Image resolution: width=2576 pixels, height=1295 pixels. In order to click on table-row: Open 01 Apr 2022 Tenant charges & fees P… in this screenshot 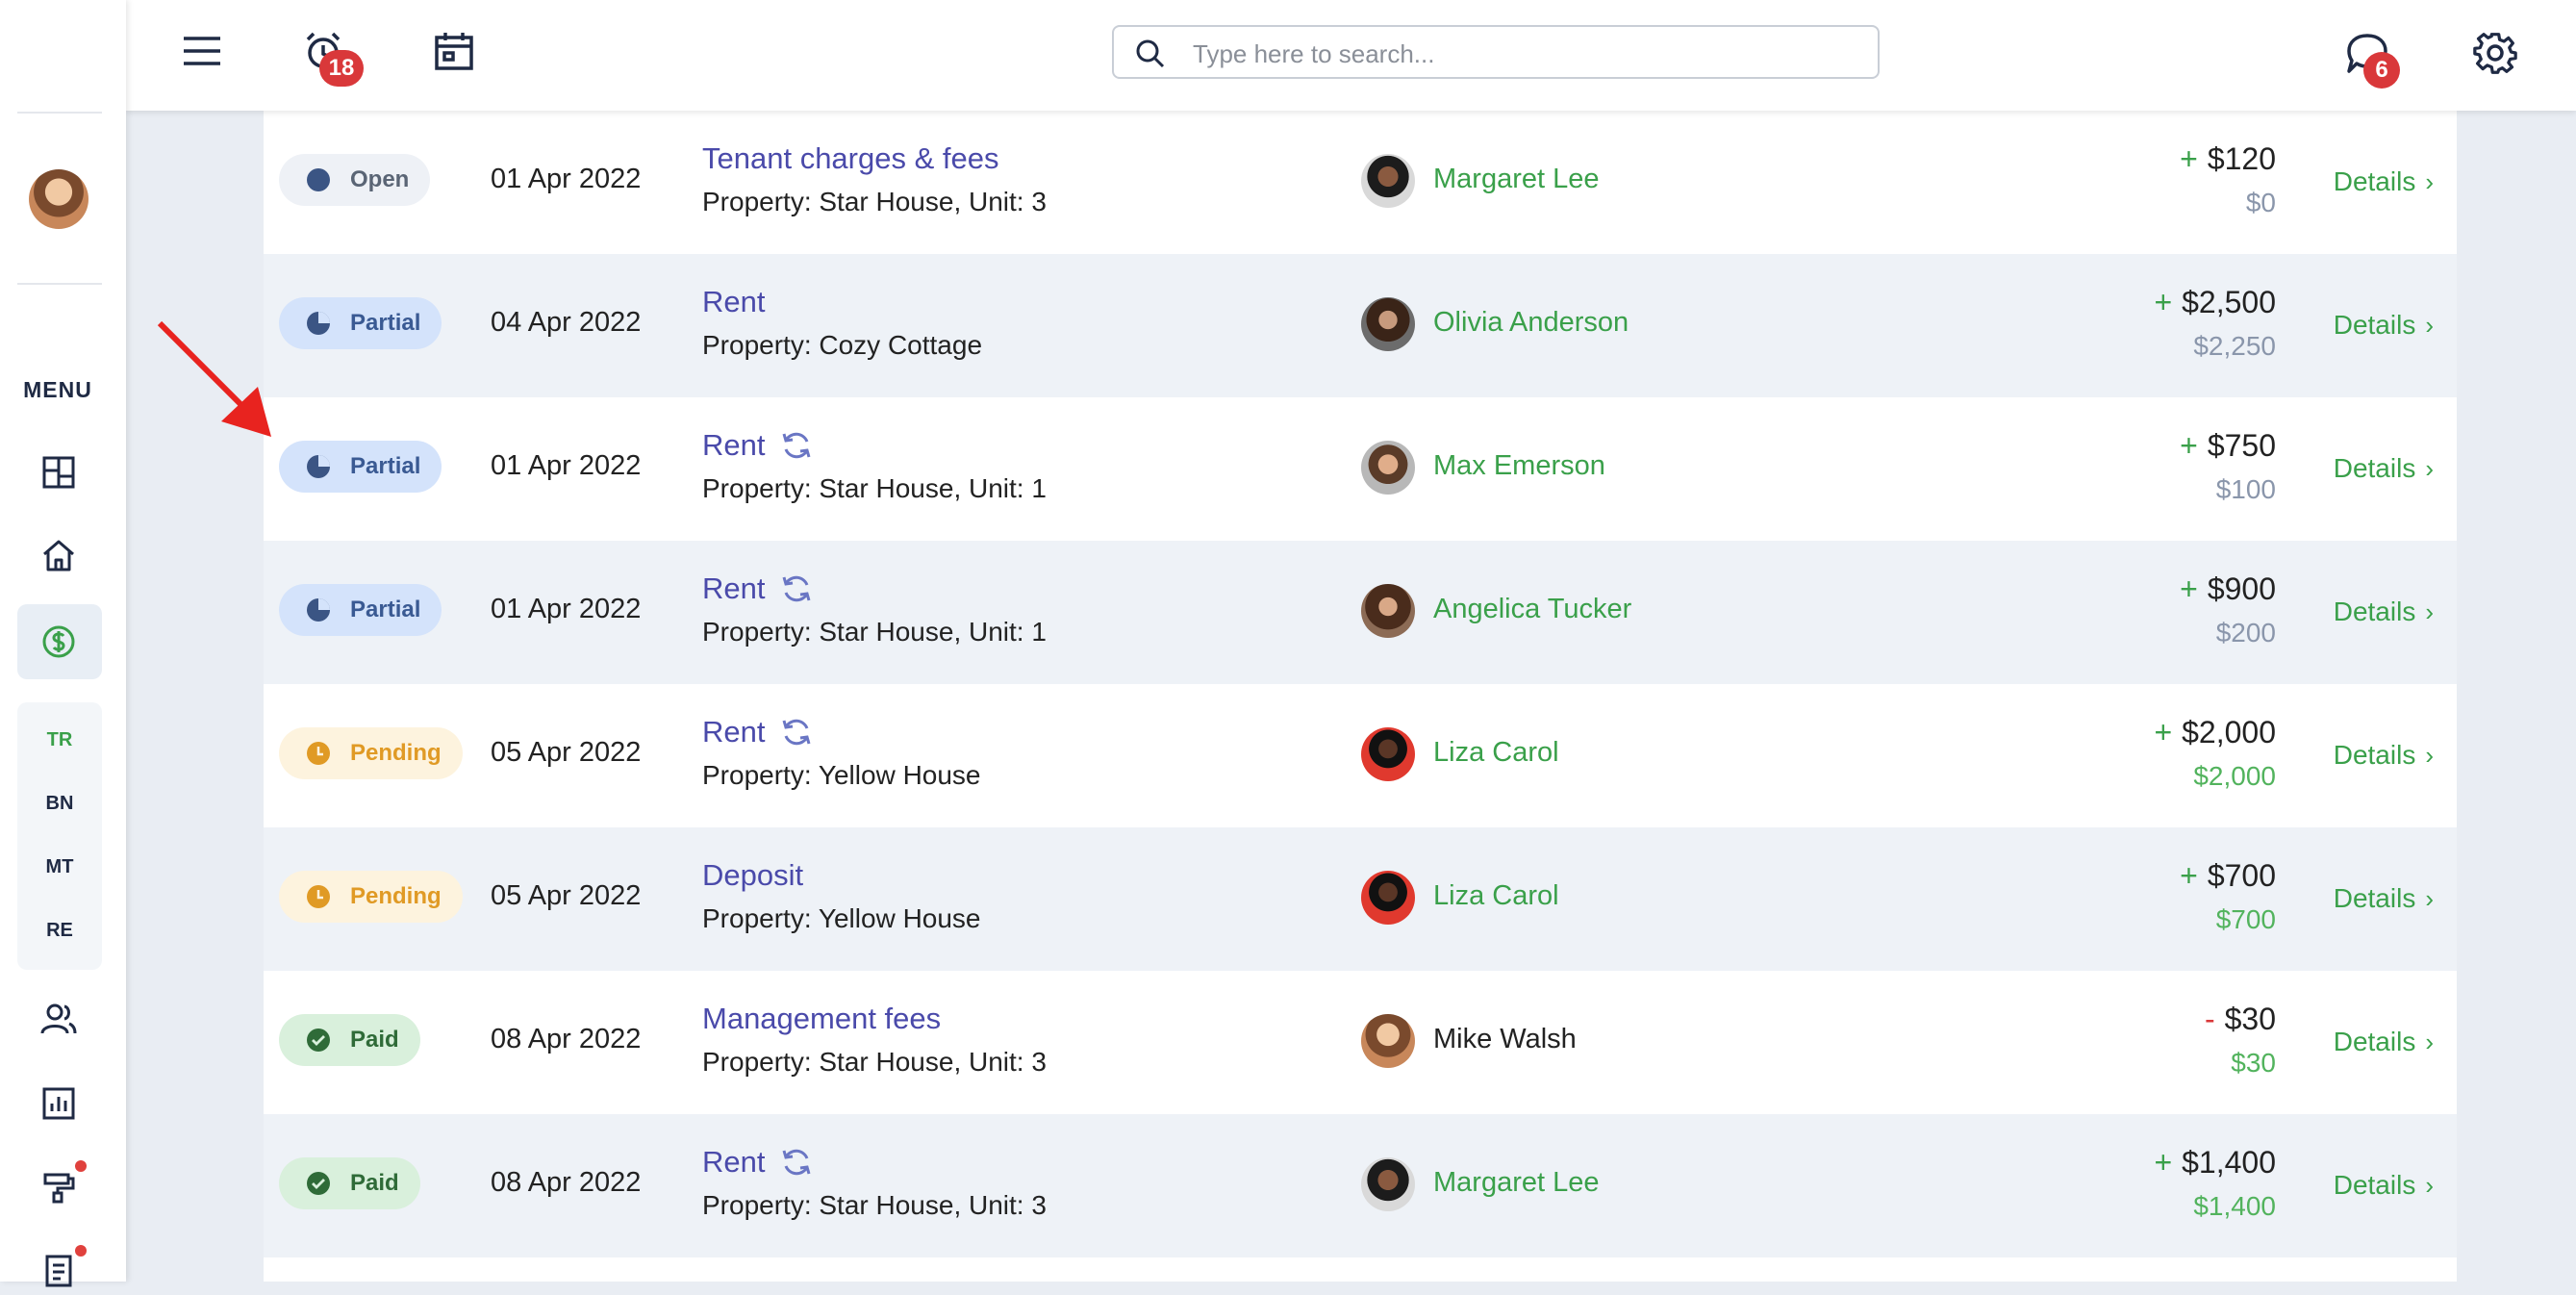, I will do `click(1360, 182)`.